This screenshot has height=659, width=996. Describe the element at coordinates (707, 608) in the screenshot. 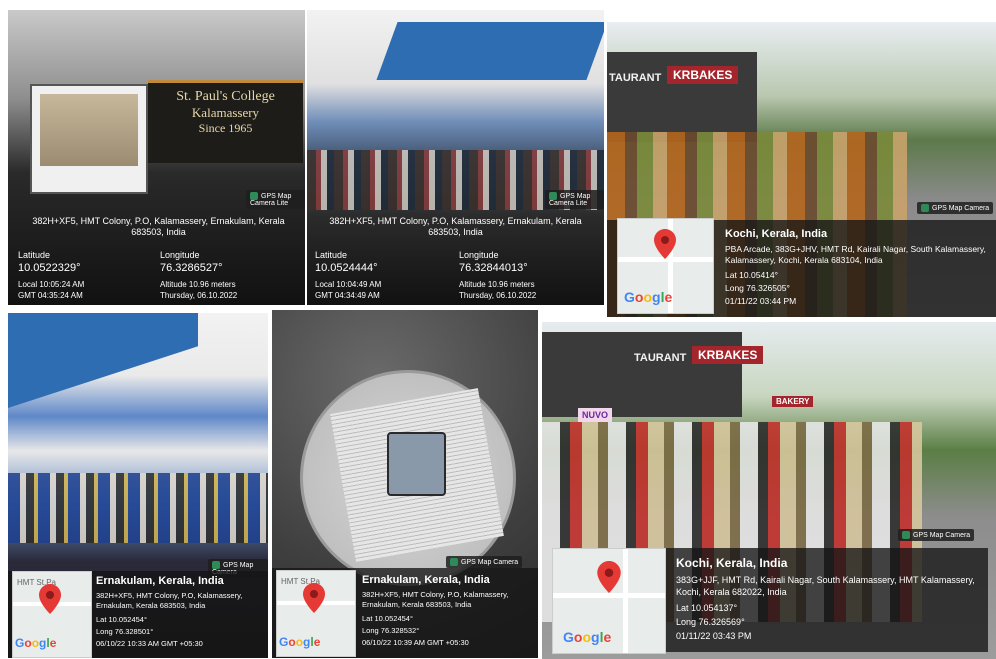

I see `latitude-text: Lat 10.054137°` at that location.